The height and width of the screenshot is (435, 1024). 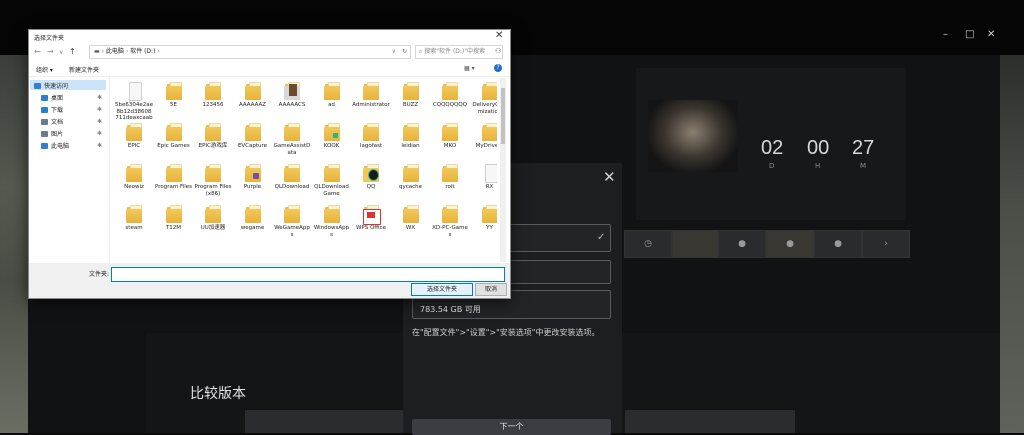 What do you see at coordinates (818, 148) in the screenshot?
I see `countdown-hours: 00` at bounding box center [818, 148].